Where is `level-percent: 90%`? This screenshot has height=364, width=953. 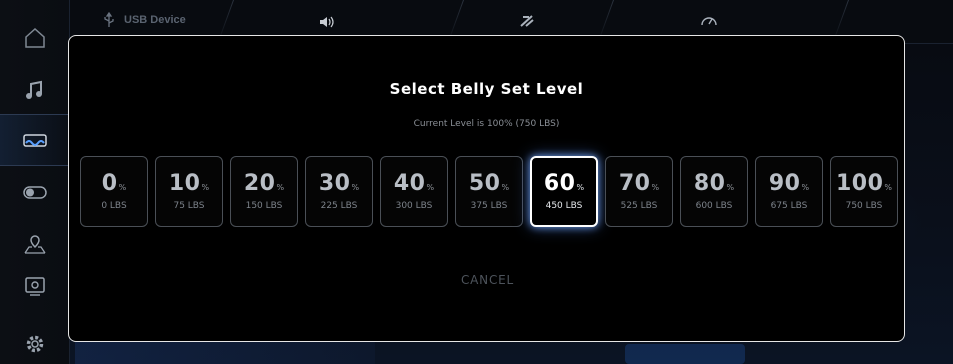
level-percent: 90% is located at coordinates (789, 183).